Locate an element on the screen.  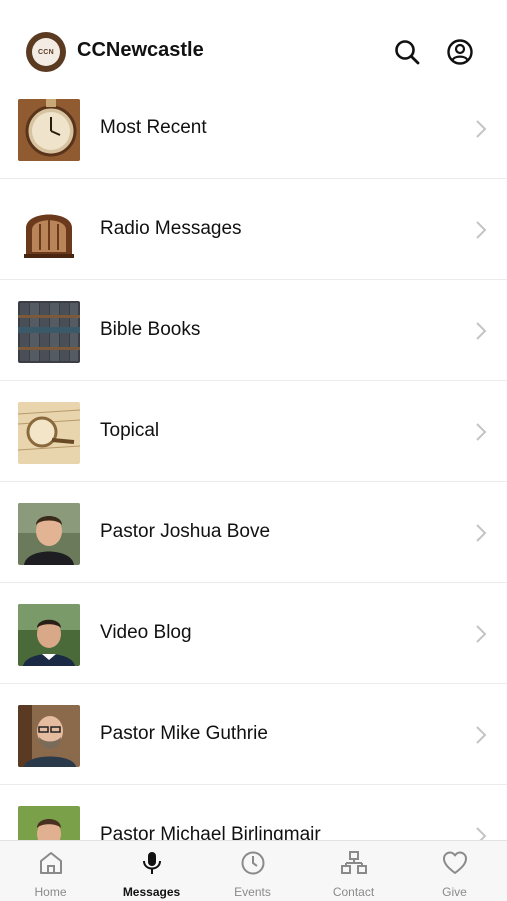
list-item-most-recent: Most Recent is located at coordinates (253, 128).